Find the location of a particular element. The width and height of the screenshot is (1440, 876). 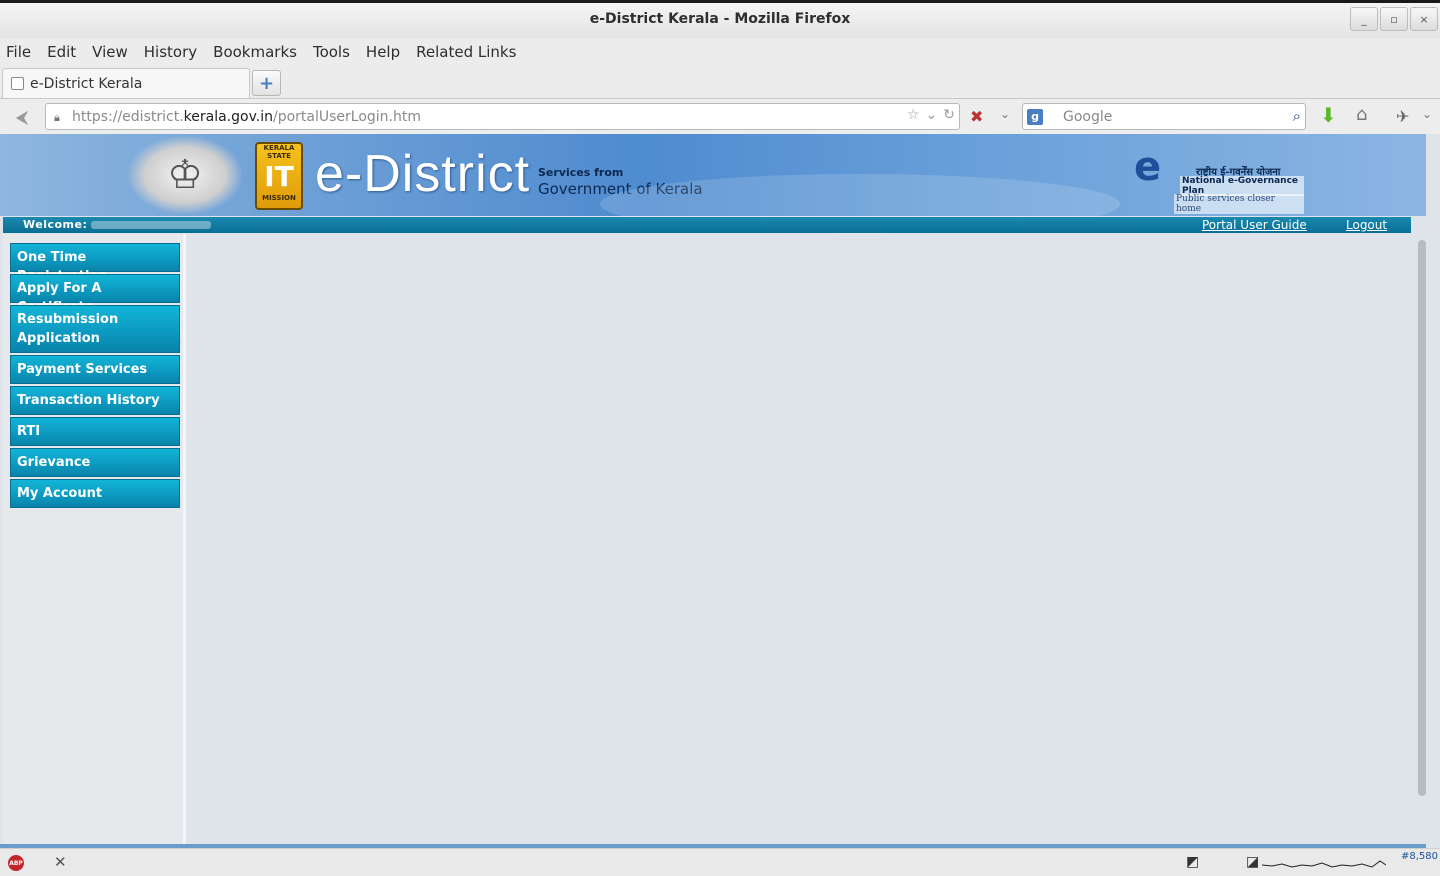

edistrict-brand: e-District is located at coordinates (423, 174).